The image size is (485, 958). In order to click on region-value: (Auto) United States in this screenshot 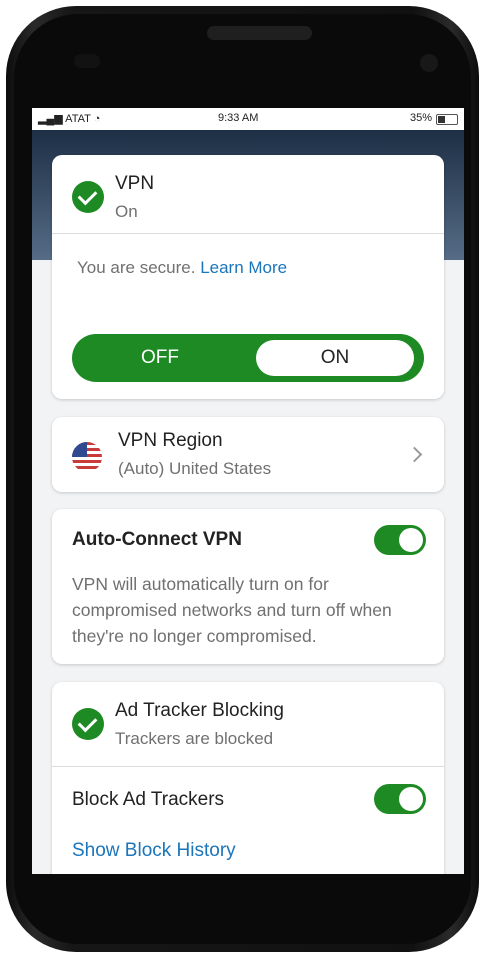, I will do `click(195, 468)`.